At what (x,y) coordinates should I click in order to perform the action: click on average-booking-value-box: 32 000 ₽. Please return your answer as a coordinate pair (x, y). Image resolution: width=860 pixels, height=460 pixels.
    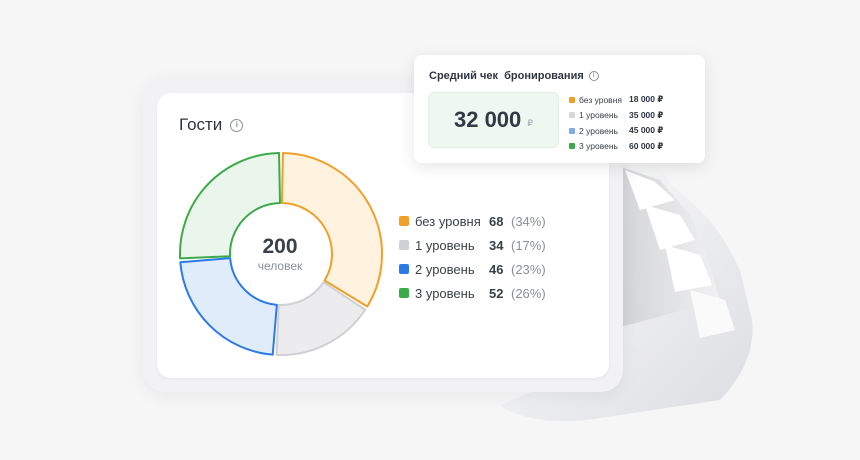
    Looking at the image, I should click on (493, 120).